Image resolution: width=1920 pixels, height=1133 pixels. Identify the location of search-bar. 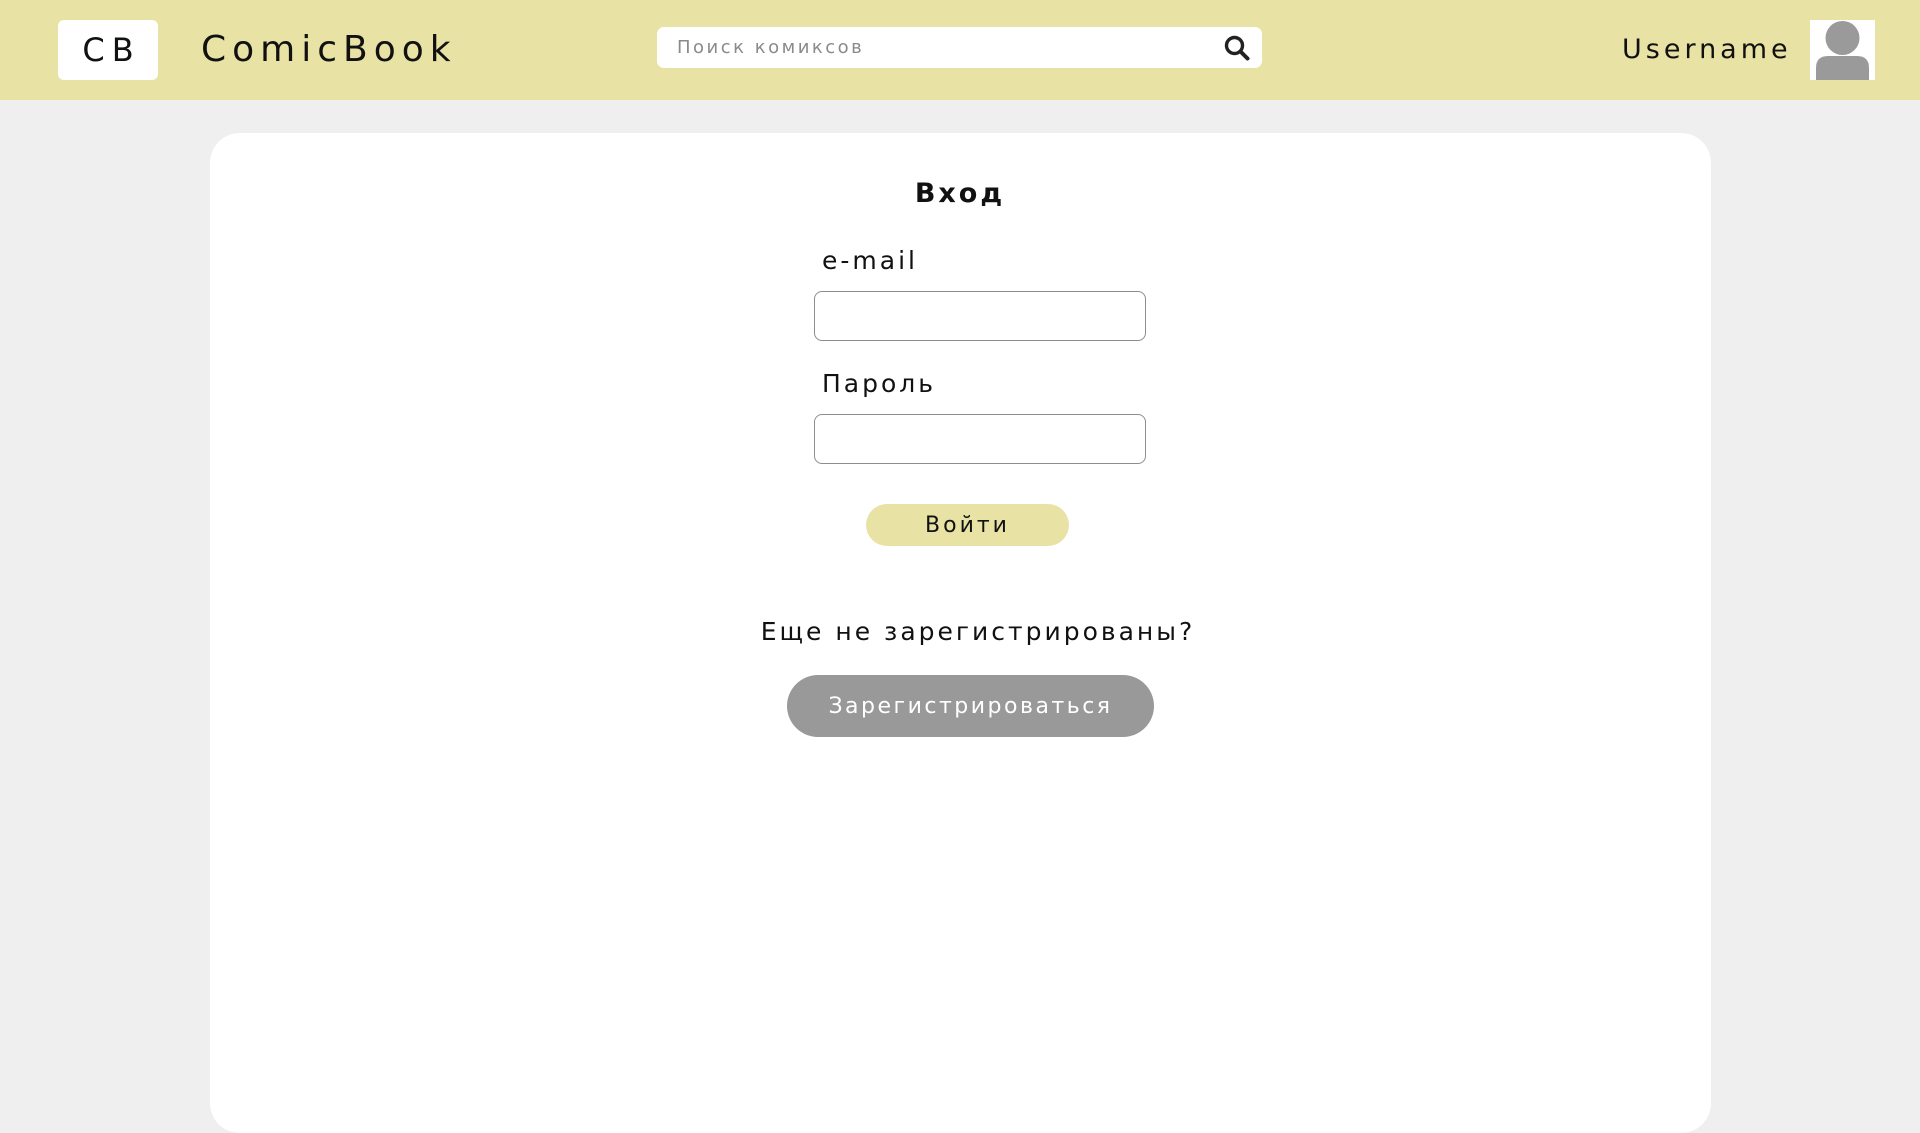
(959, 47).